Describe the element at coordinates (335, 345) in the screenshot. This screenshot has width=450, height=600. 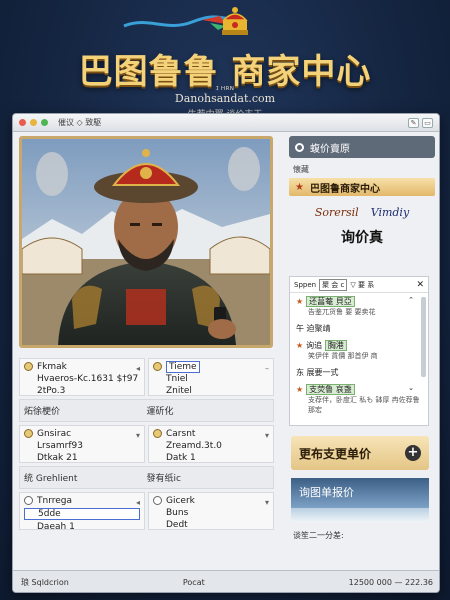
I see `status-badge: 胸港` at that location.